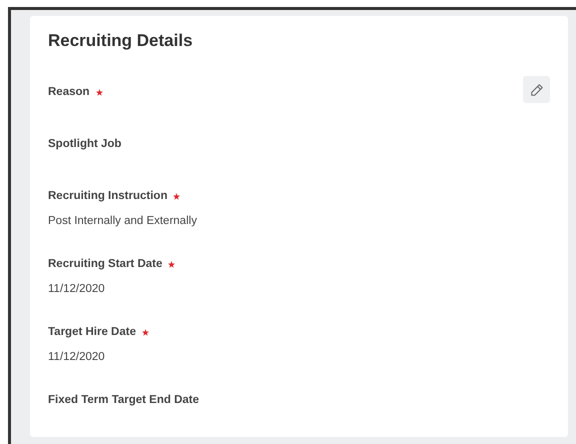 This screenshot has height=444, width=576. What do you see at coordinates (108, 196) in the screenshot?
I see `field-label: Recruiting Instruction` at bounding box center [108, 196].